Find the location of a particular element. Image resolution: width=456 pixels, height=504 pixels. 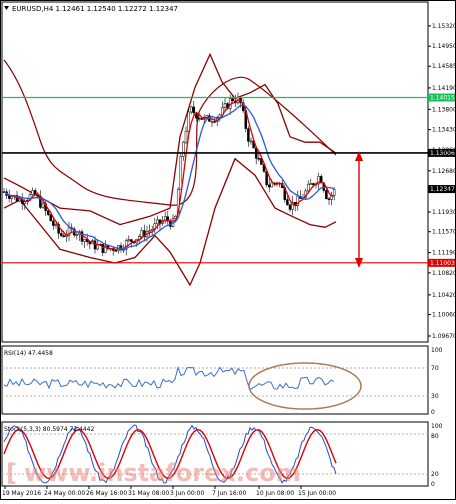

price-axis-label: 1.10420 is located at coordinates (444, 295).